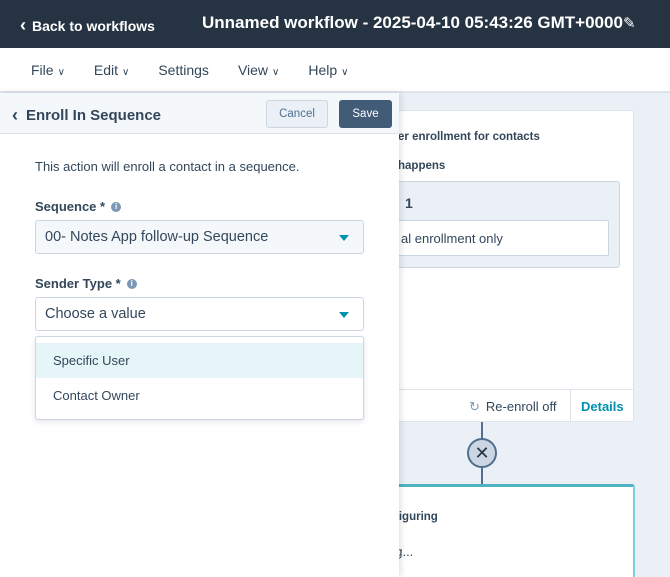  Describe the element at coordinates (78, 206) in the screenshot. I see `sequence-label: Sequence * i` at that location.